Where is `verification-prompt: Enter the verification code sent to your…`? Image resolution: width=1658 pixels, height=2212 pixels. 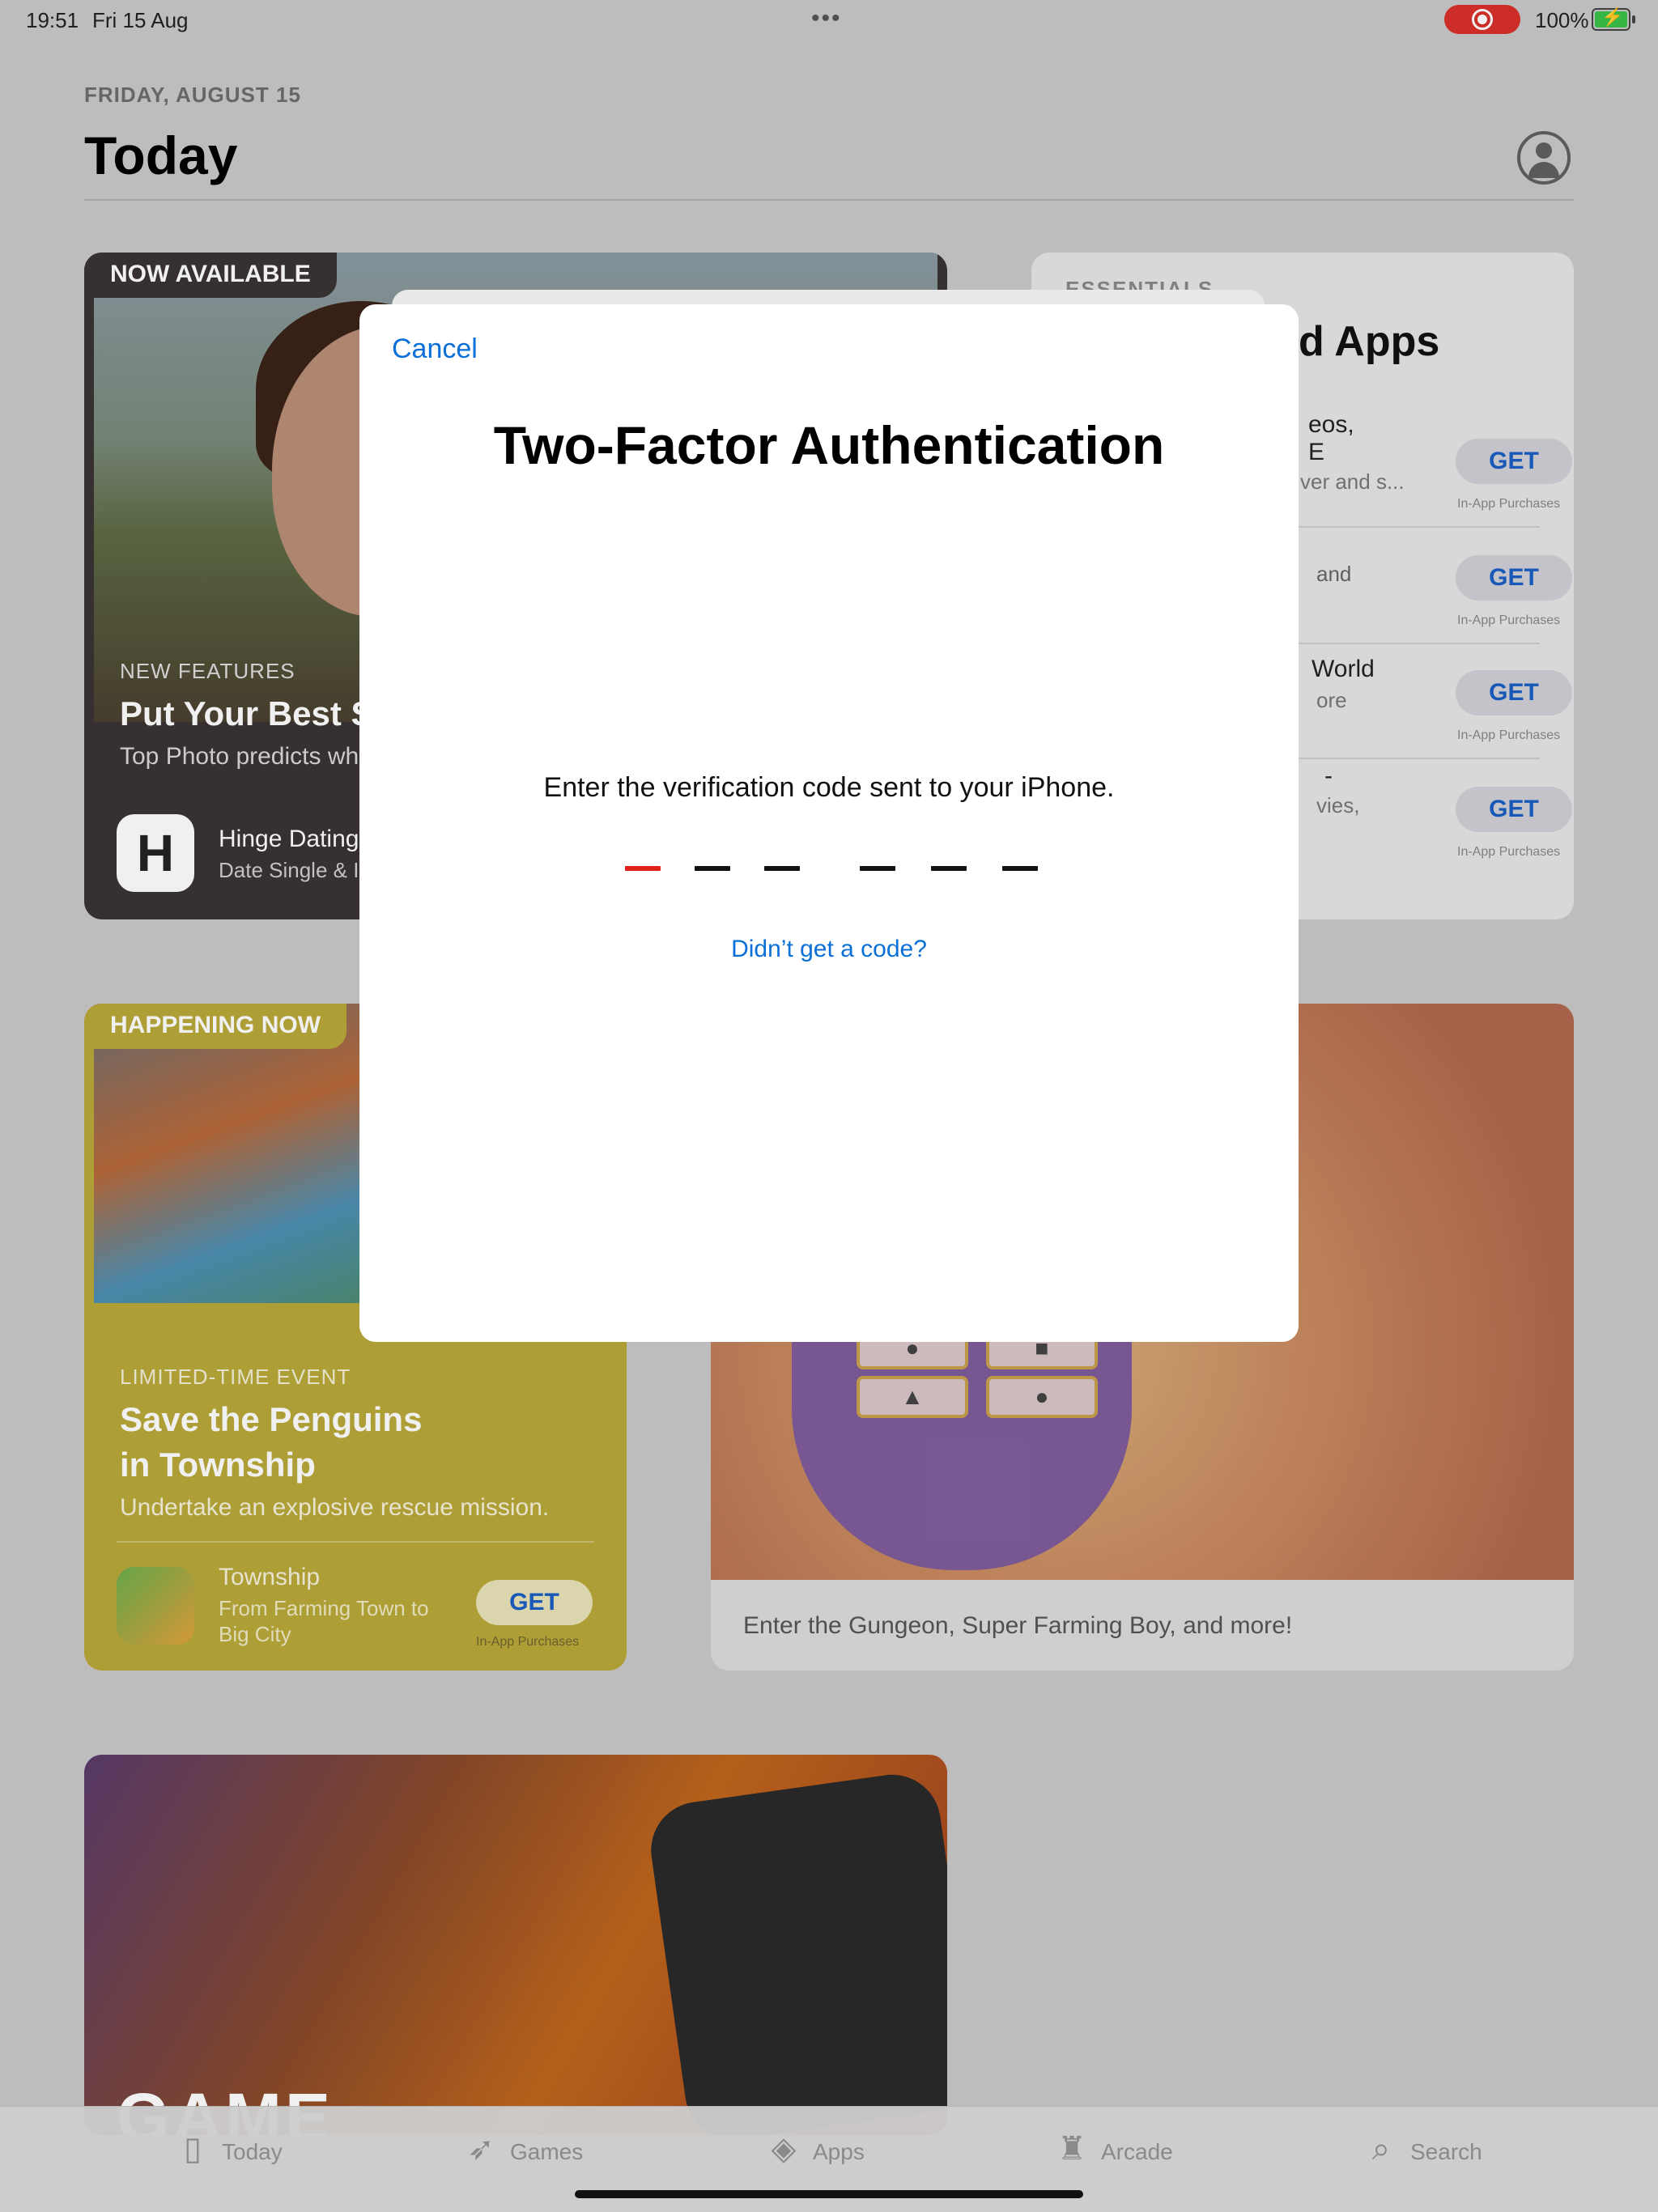 verification-prompt: Enter the verification code sent to your… is located at coordinates (829, 787).